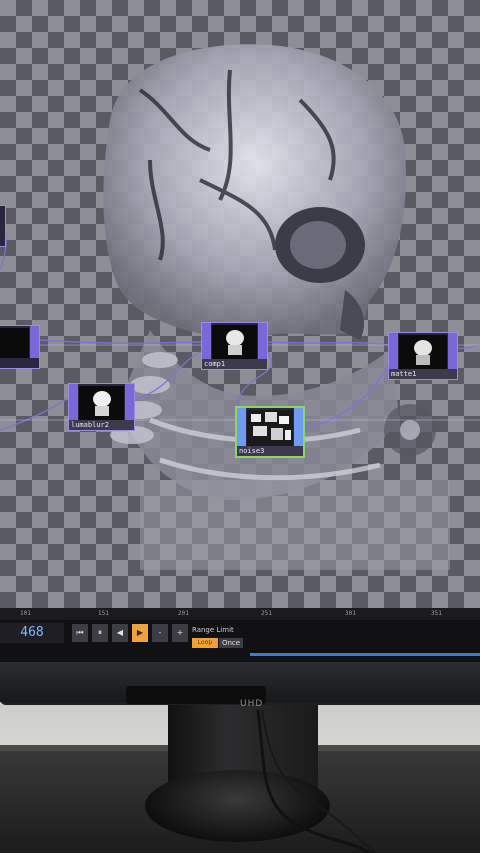  Describe the element at coordinates (234, 364) in the screenshot. I see `node-title: comp1` at that location.